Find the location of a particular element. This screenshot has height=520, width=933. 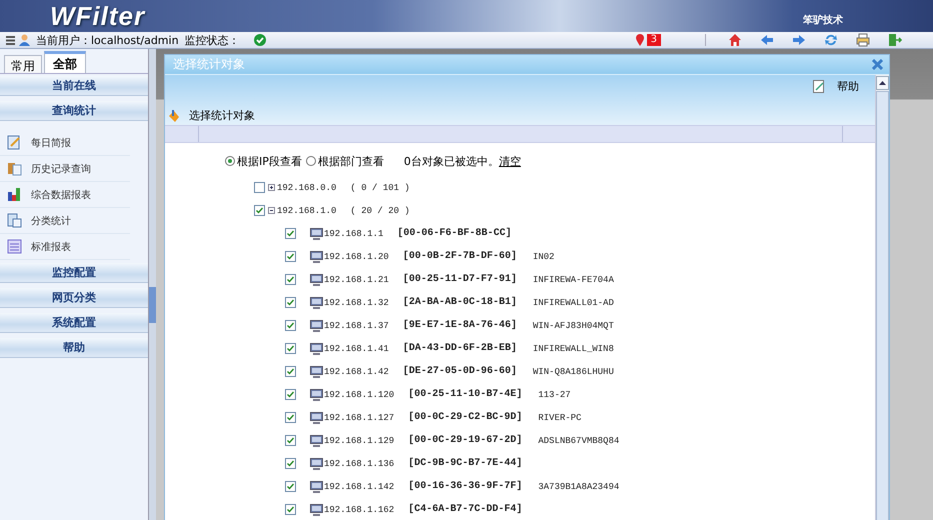

close-icon is located at coordinates (877, 64).